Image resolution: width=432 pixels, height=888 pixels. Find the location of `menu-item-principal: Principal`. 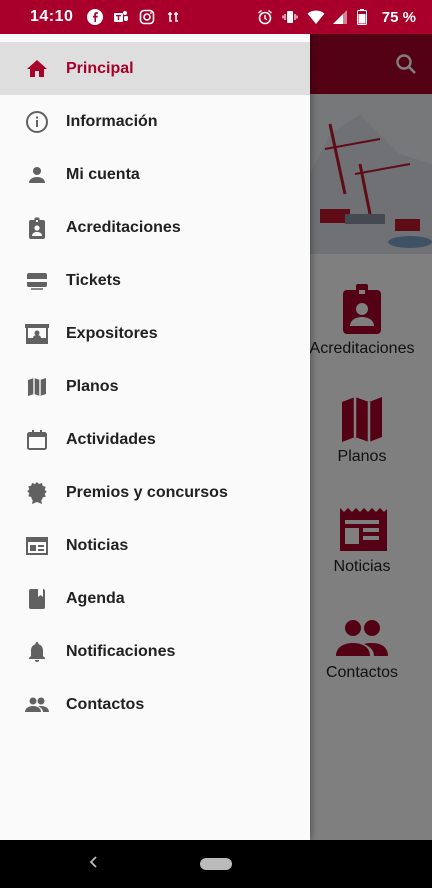

menu-item-principal: Principal is located at coordinates (155, 68).